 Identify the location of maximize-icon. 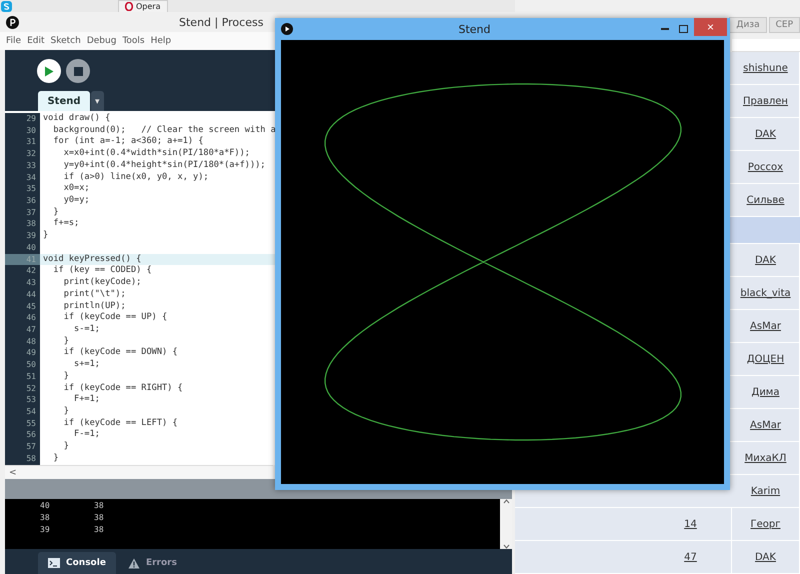
(683, 29).